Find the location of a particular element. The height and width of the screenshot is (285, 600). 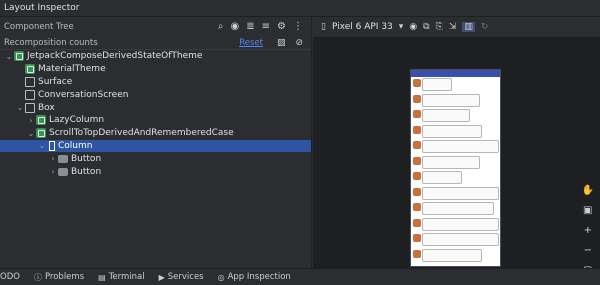

btn-icon is located at coordinates (63, 171).